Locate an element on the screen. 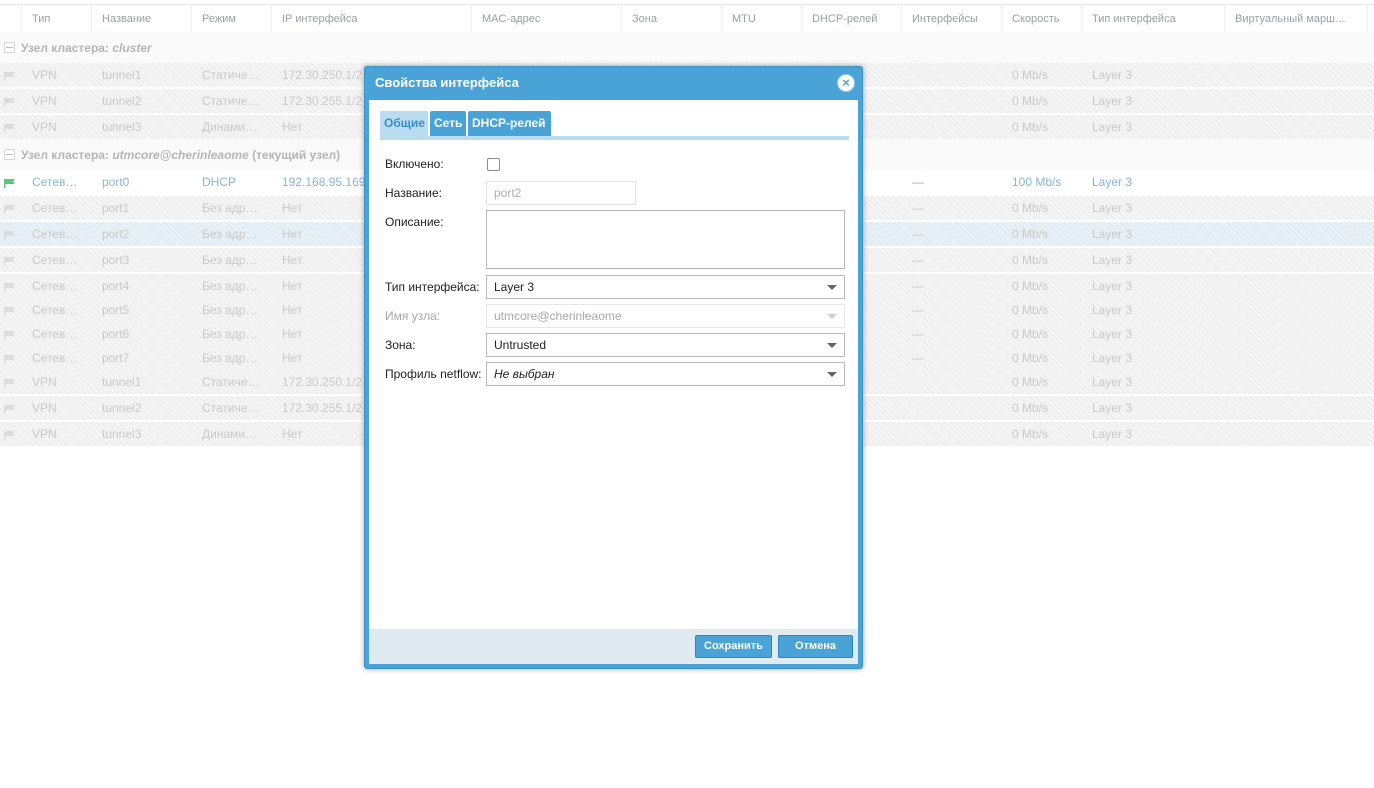  name-field: port2 is located at coordinates (561, 193).